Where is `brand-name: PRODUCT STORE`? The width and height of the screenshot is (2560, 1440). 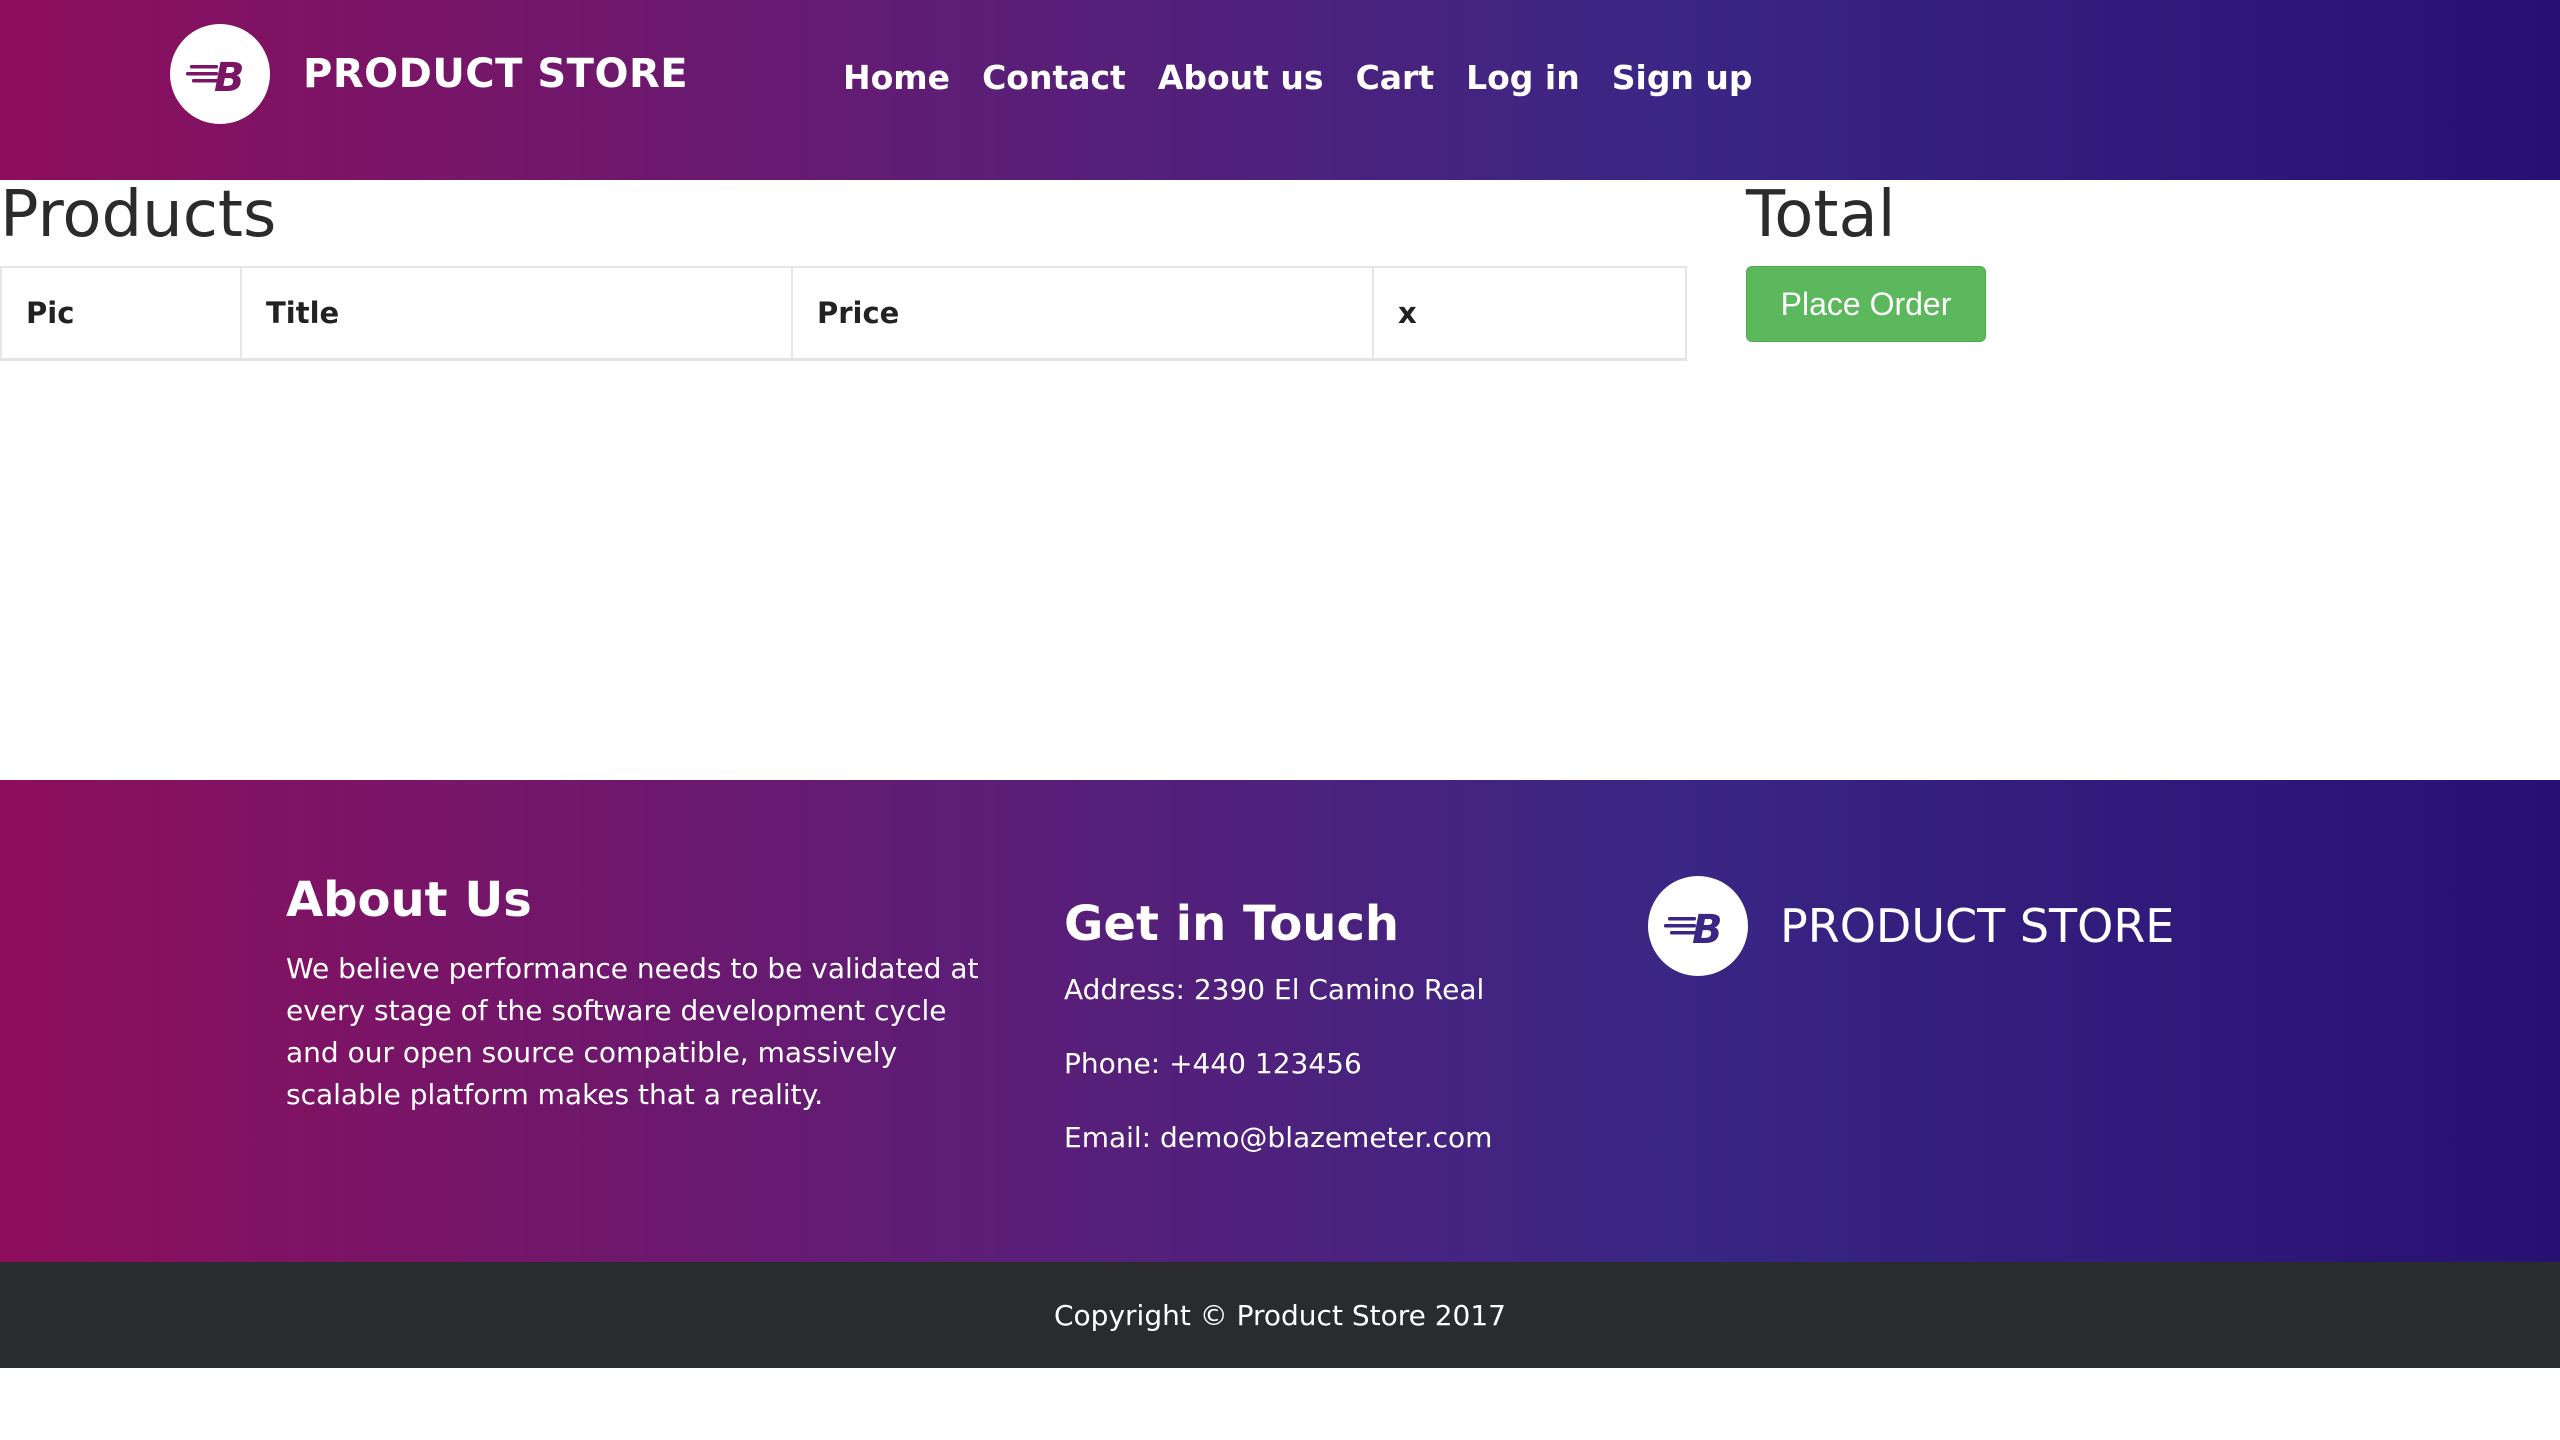
brand-name: PRODUCT STORE is located at coordinates (496, 74).